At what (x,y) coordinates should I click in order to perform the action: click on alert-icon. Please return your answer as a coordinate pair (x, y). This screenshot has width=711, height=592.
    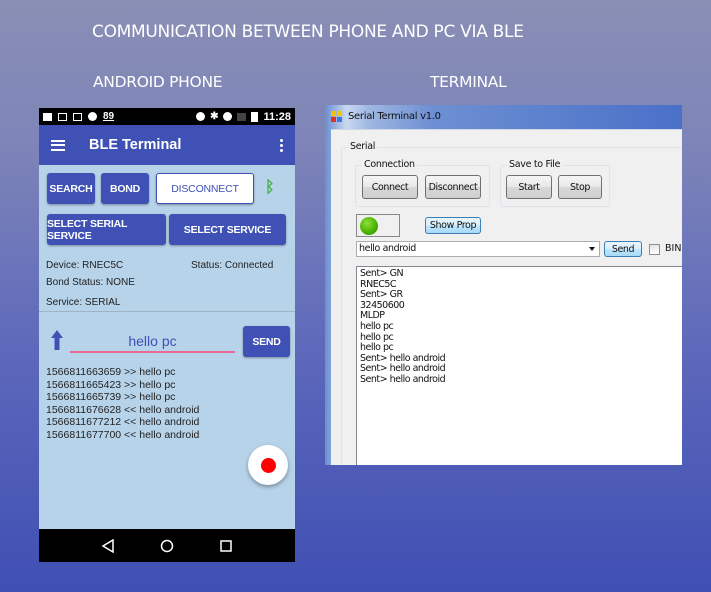
    Looking at the image, I should click on (77, 116).